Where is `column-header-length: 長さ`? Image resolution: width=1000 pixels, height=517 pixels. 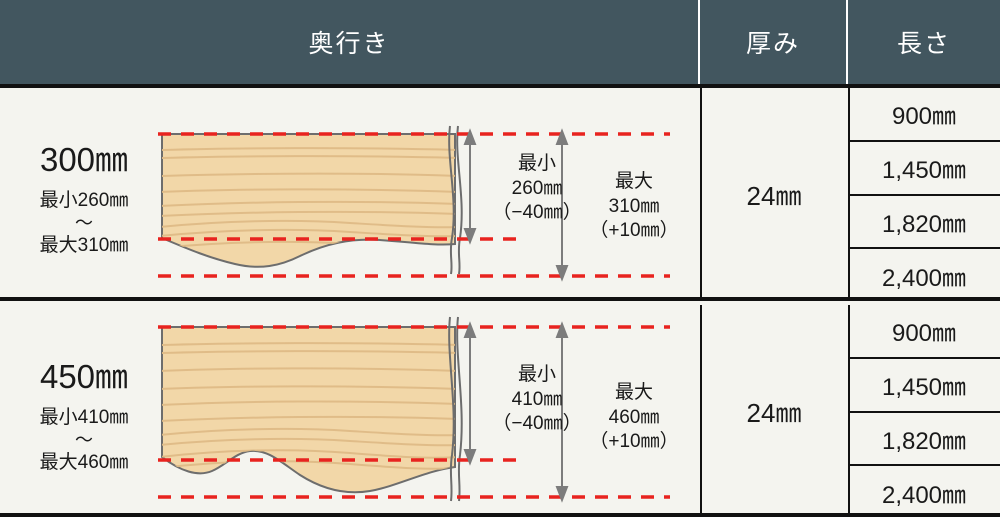 column-header-length: 長さ is located at coordinates (923, 44).